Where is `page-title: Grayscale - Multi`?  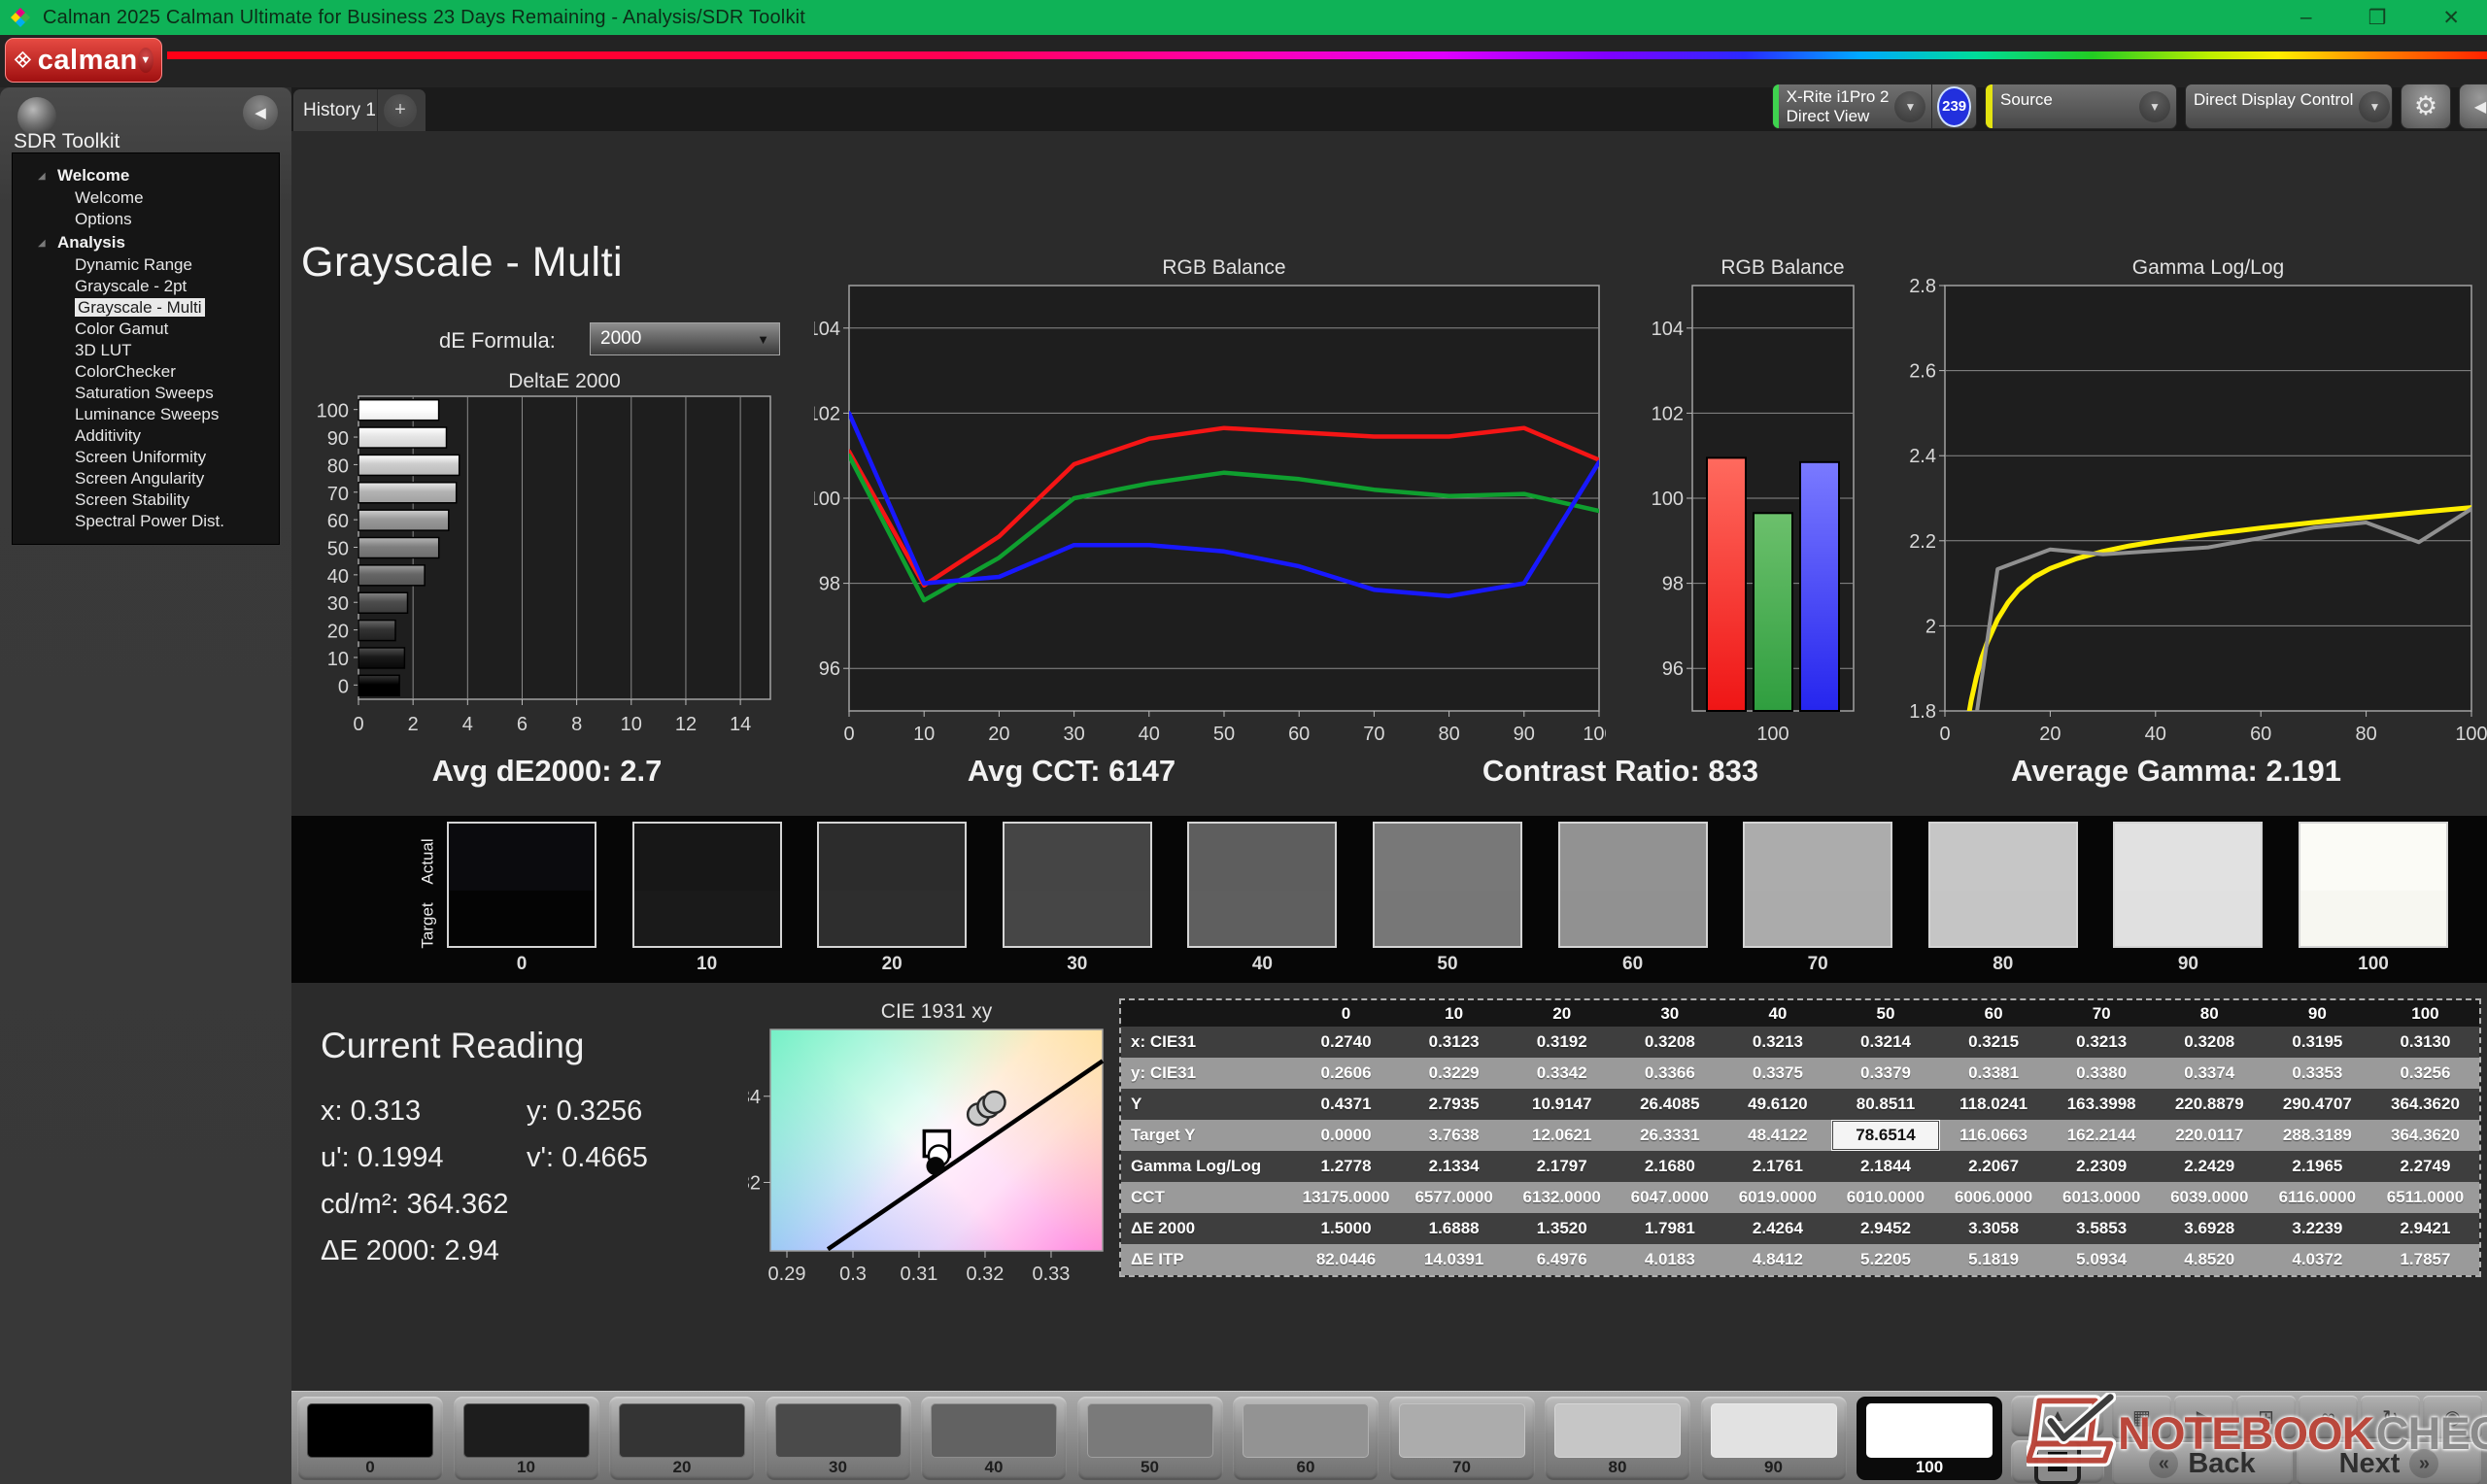 page-title: Grayscale - Multi is located at coordinates (462, 262).